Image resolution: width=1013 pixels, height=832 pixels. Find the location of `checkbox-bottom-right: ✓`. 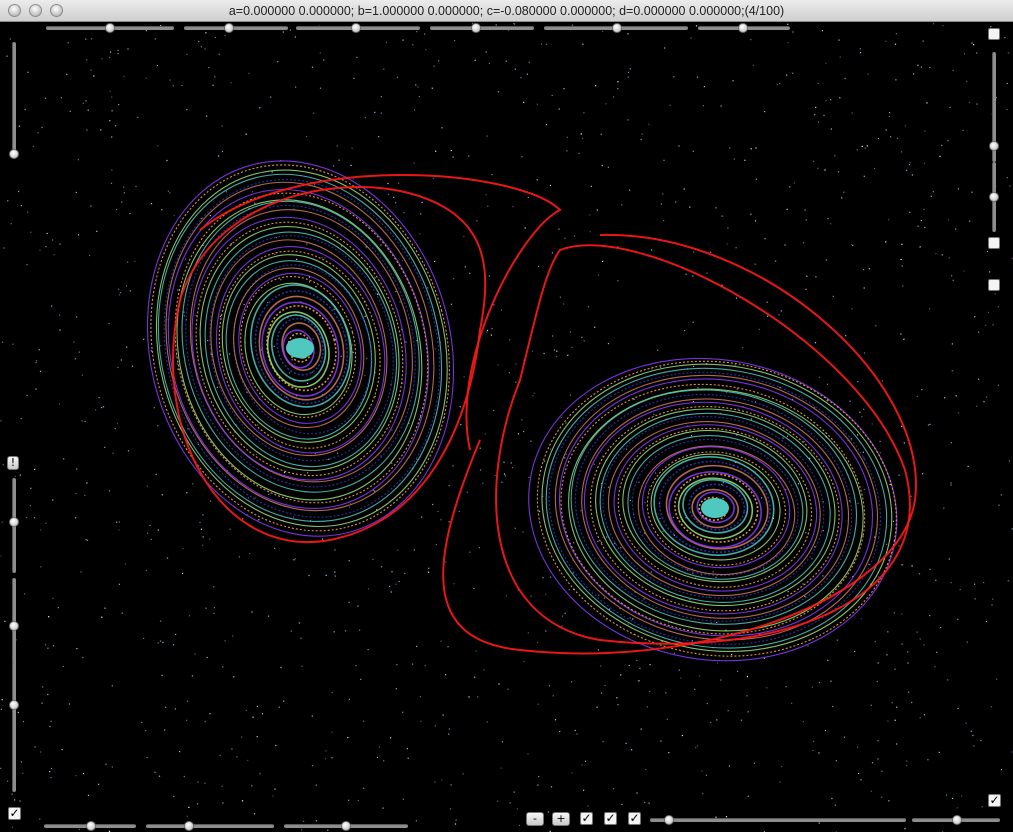

checkbox-bottom-right: ✓ is located at coordinates (994, 800).